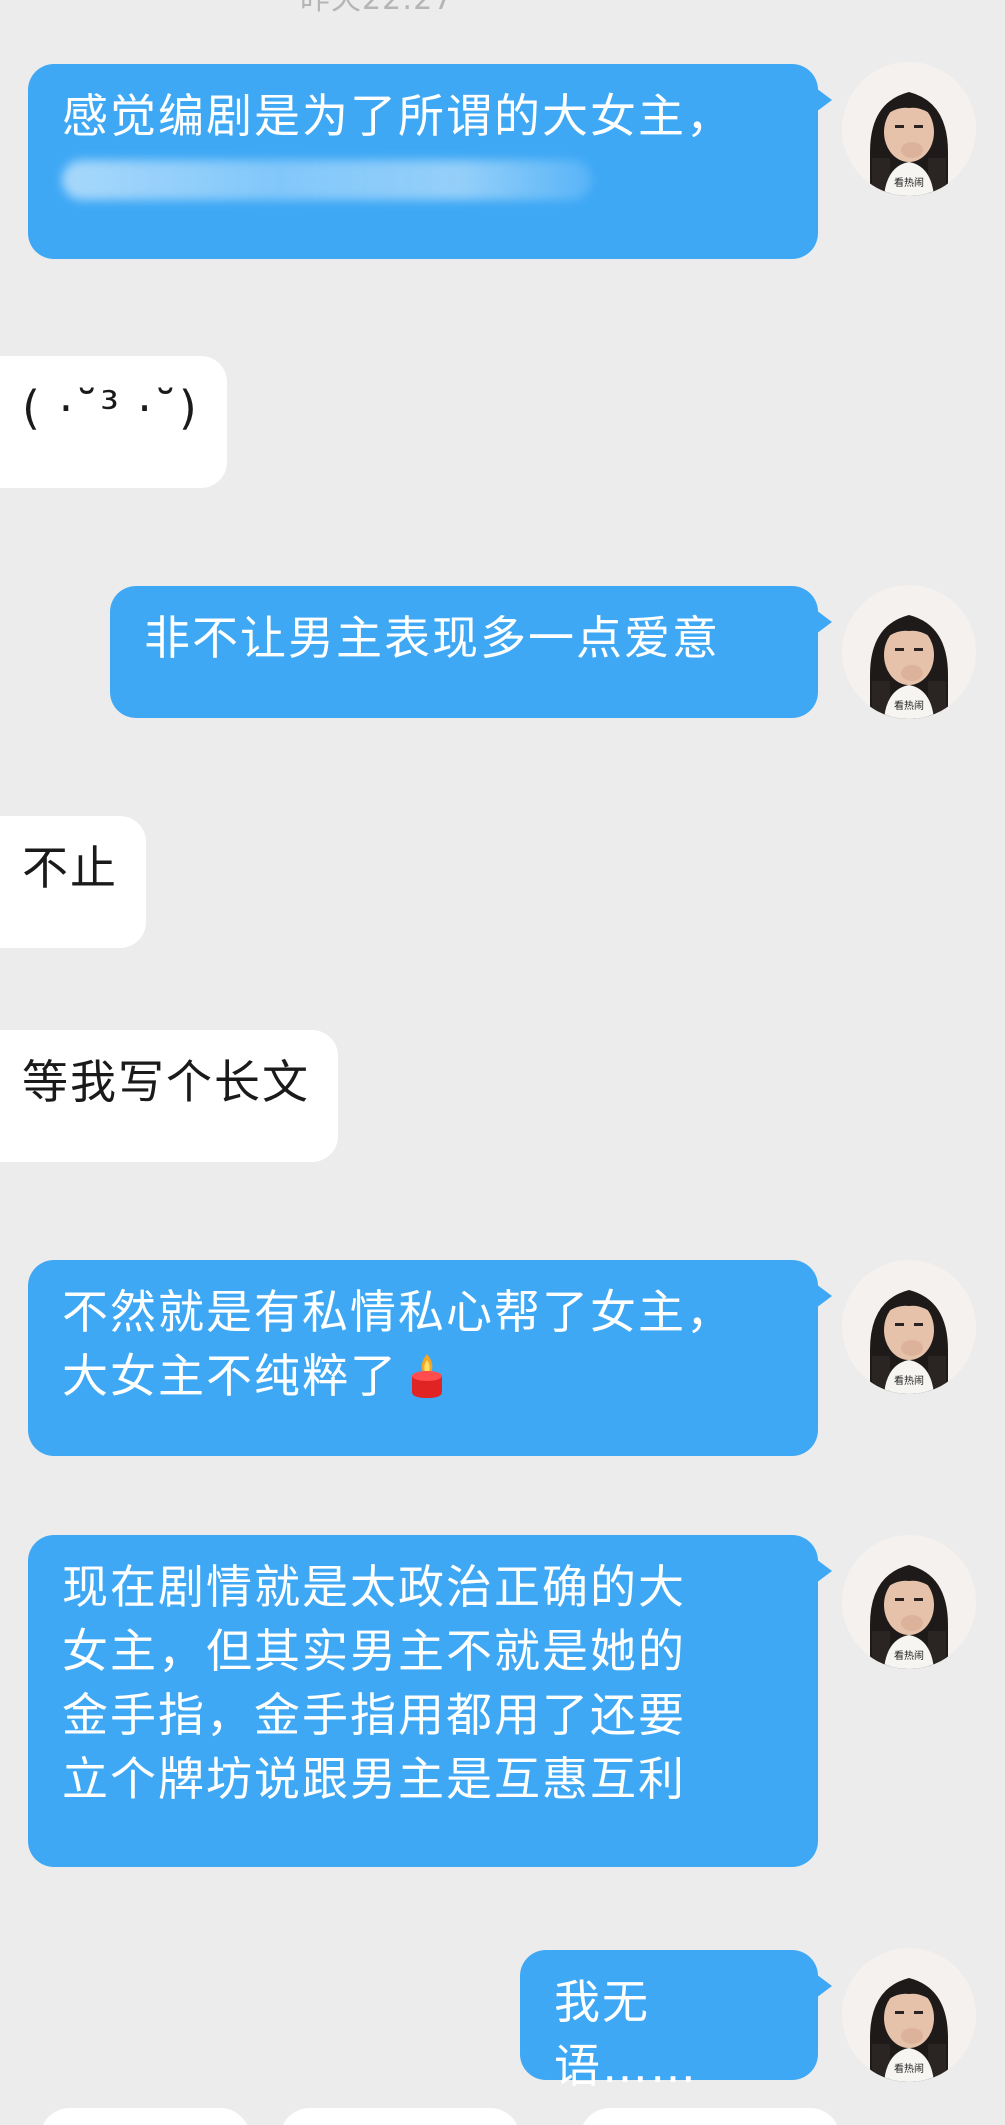 The image size is (1005, 2125). What do you see at coordinates (110, 408) in the screenshot?
I see `message-text: ( ·˘³ ·˘)` at bounding box center [110, 408].